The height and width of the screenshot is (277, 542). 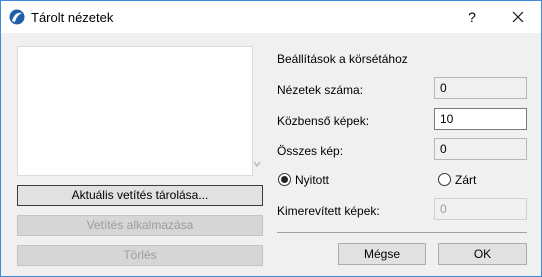 What do you see at coordinates (328, 211) in the screenshot?
I see `frozen-images-label: Kimerevített képek:` at bounding box center [328, 211].